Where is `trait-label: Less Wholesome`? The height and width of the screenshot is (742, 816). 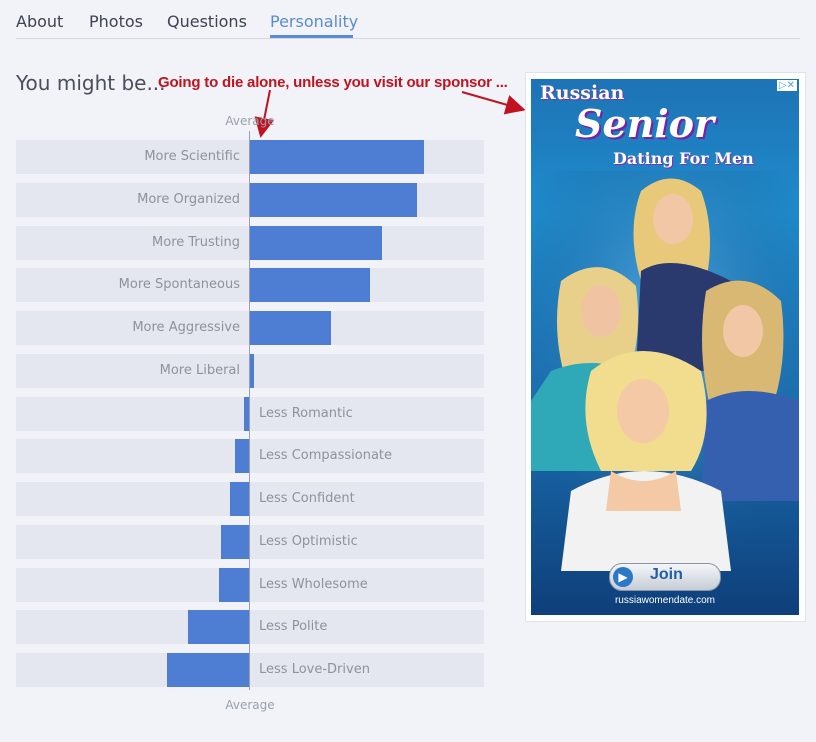
trait-label: Less Wholesome is located at coordinates (313, 584).